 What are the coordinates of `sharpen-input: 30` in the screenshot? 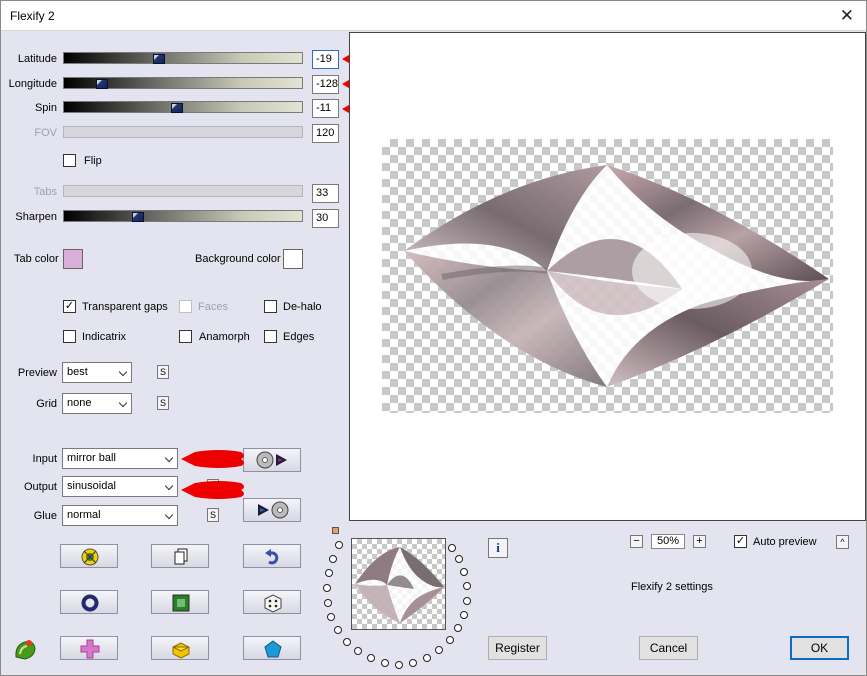 It's located at (325, 218).